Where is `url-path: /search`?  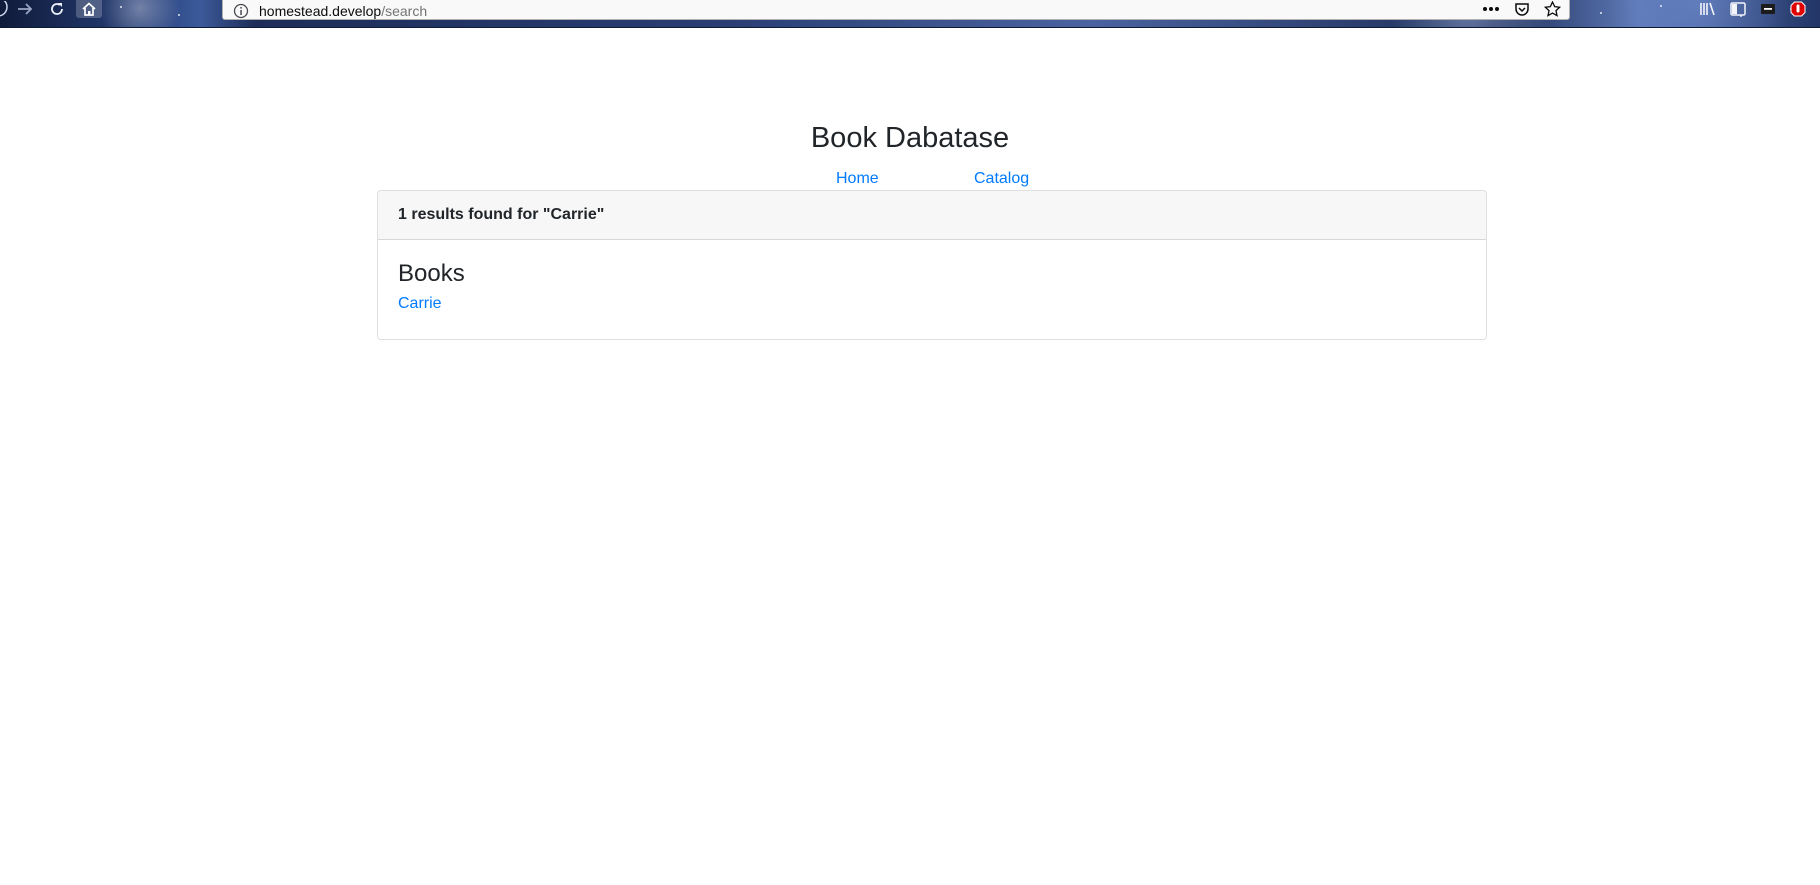 url-path: /search is located at coordinates (404, 10).